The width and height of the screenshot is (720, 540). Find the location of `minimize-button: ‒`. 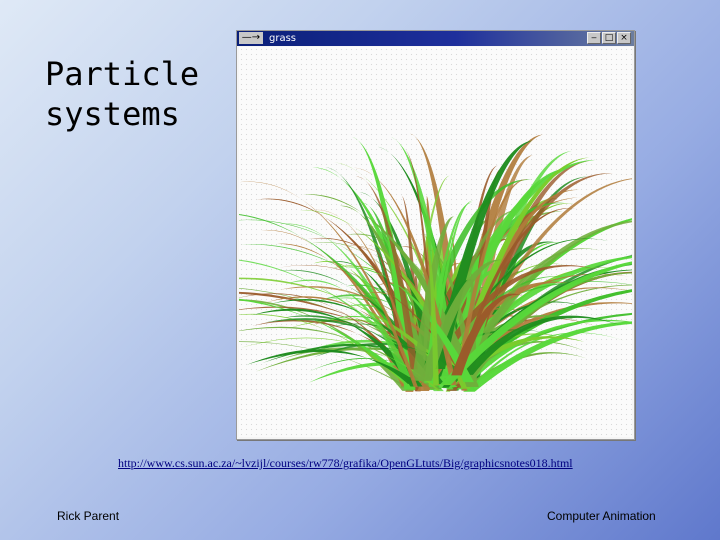

minimize-button: ‒ is located at coordinates (594, 38).